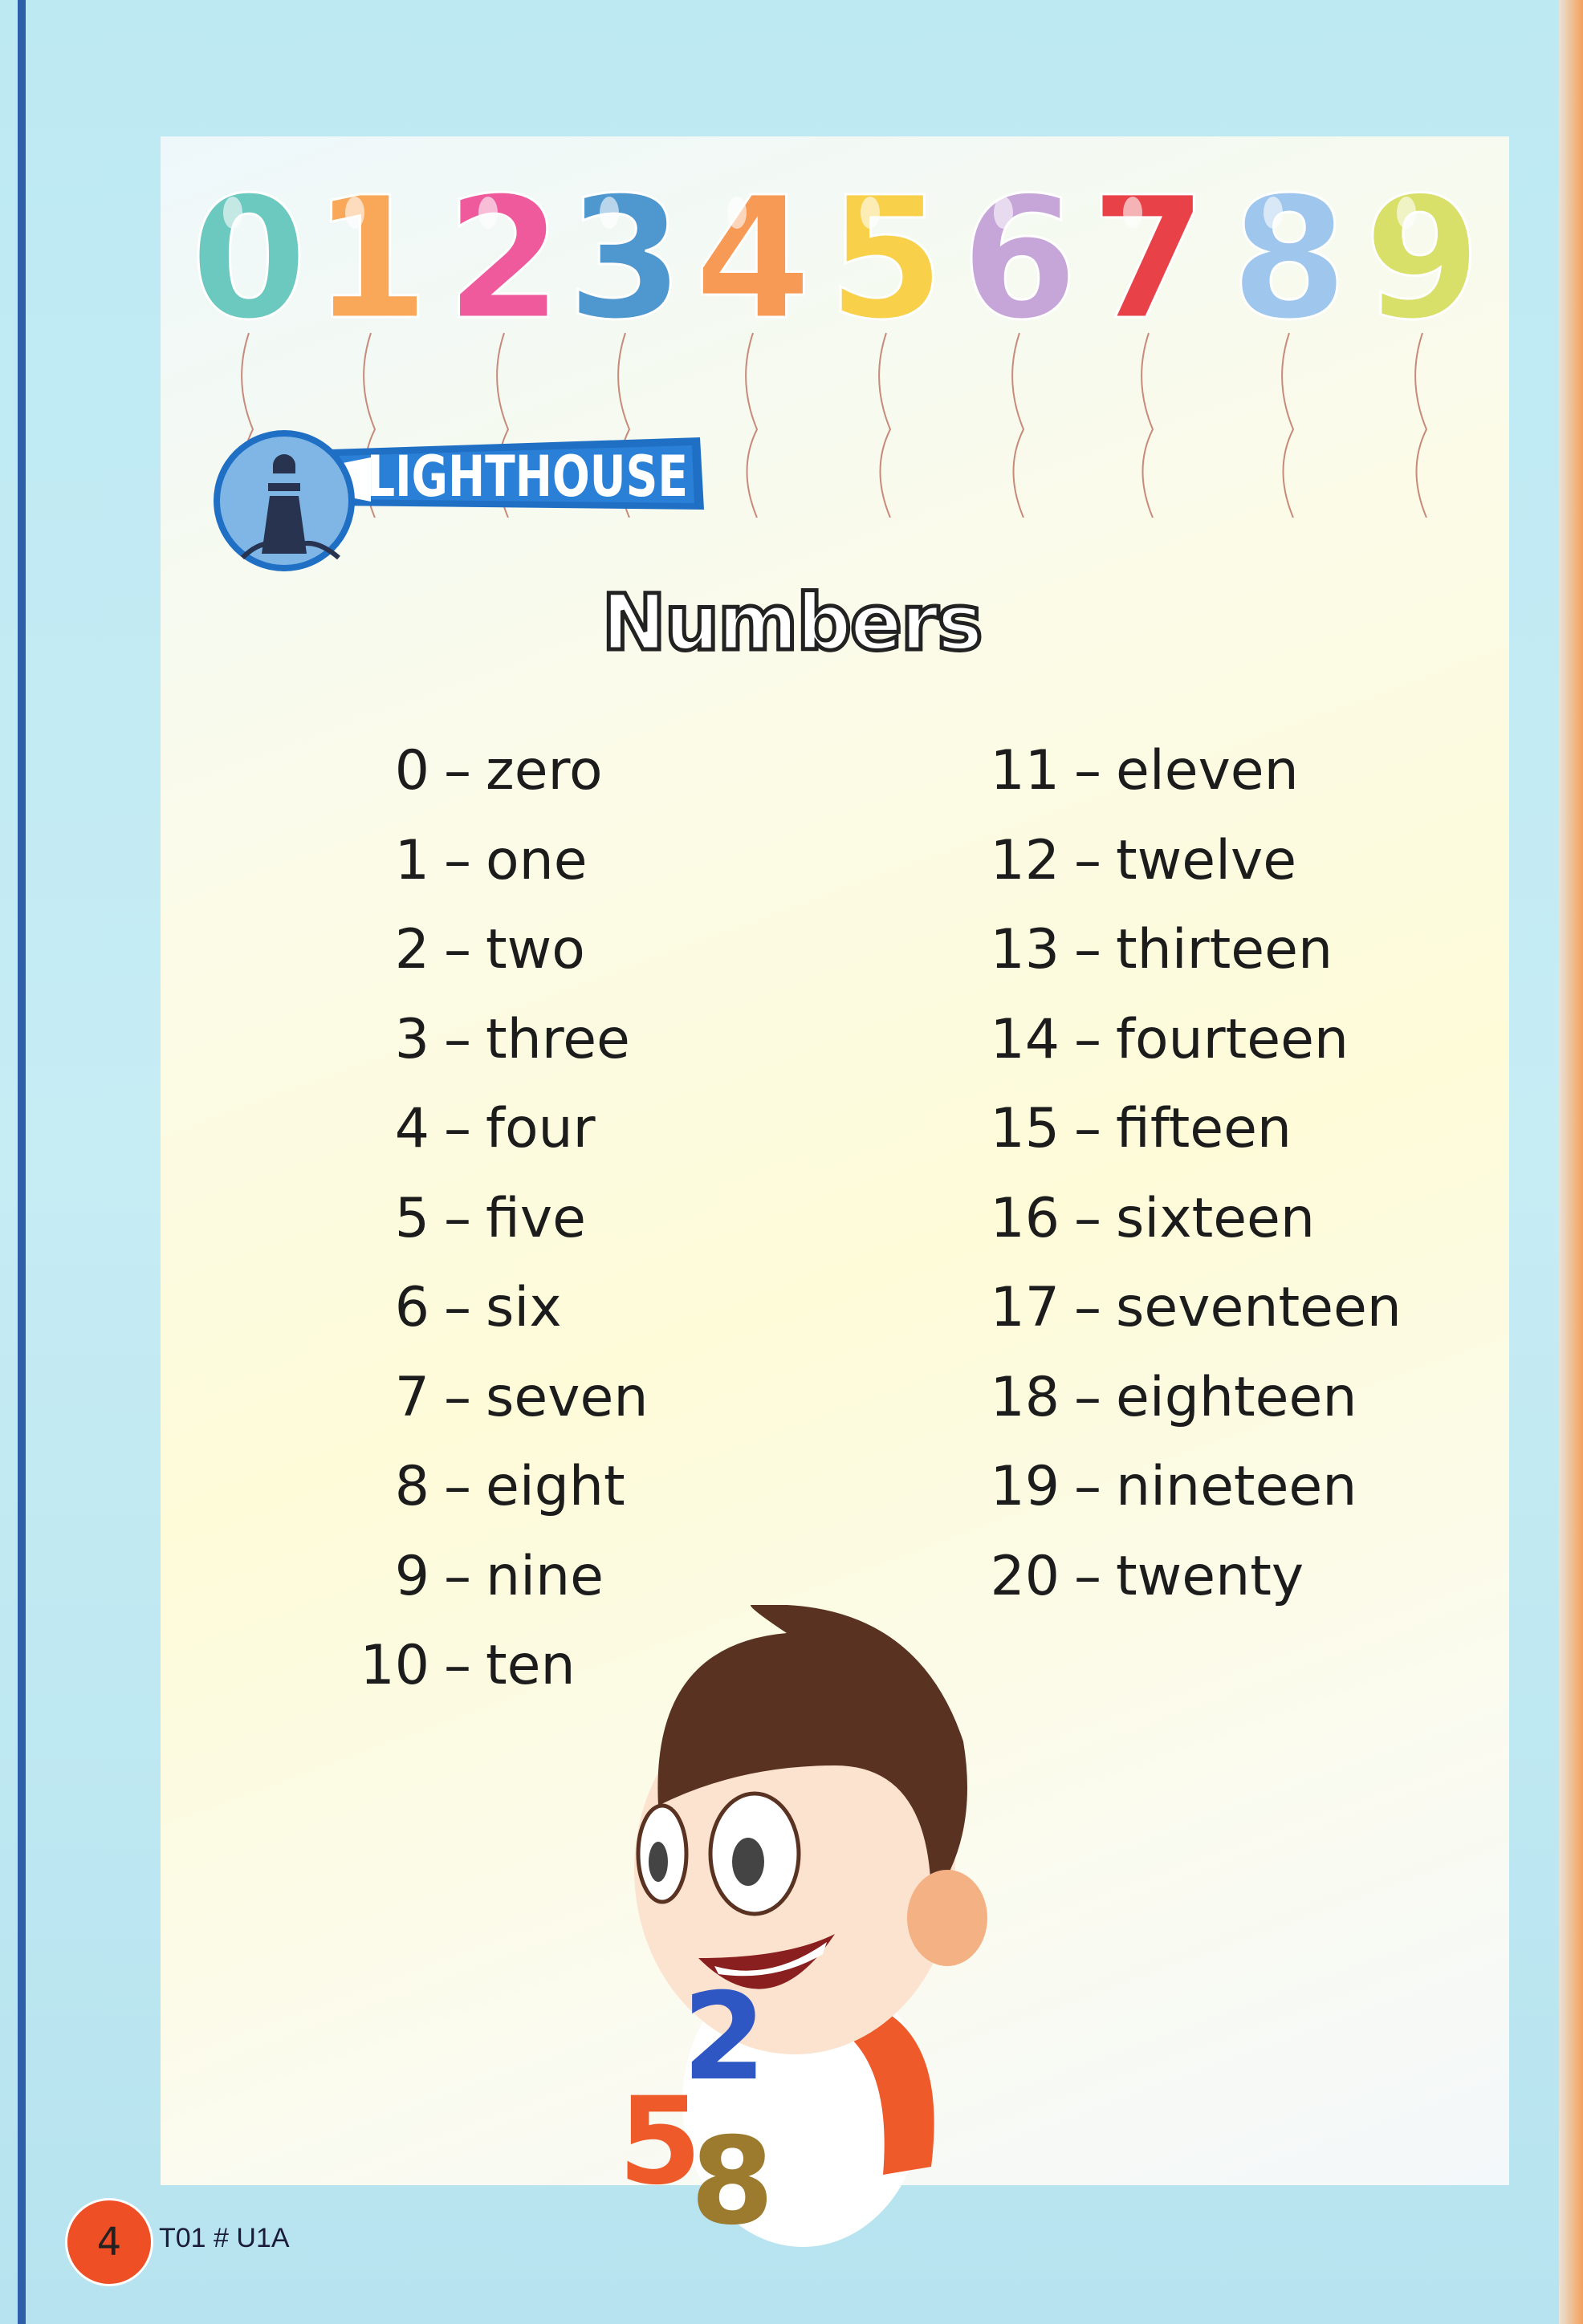  Describe the element at coordinates (626, 269) in the screenshot. I see `balloon-digit: 3` at that location.